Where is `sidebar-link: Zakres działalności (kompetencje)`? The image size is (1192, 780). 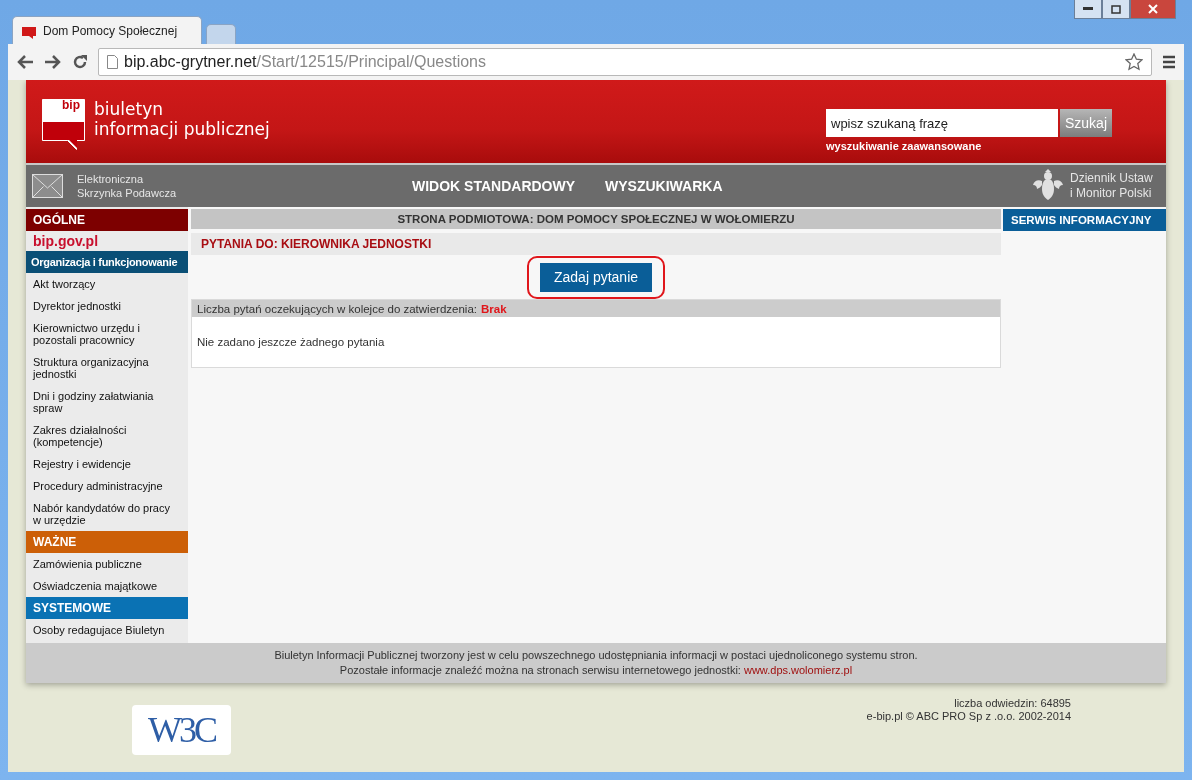
sidebar-link: Zakres działalności (kompetencje) is located at coordinates (107, 436).